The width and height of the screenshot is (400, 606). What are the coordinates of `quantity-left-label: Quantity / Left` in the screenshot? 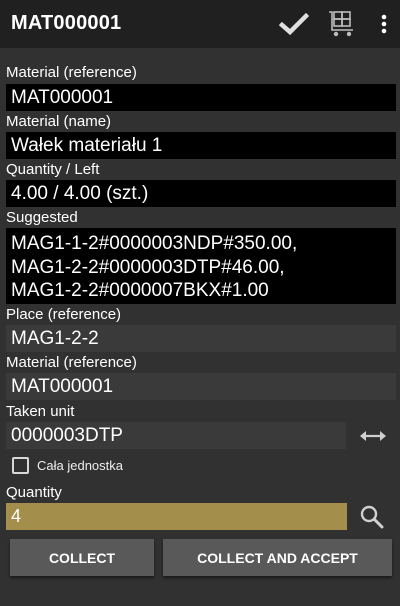 It's located at (53, 169).